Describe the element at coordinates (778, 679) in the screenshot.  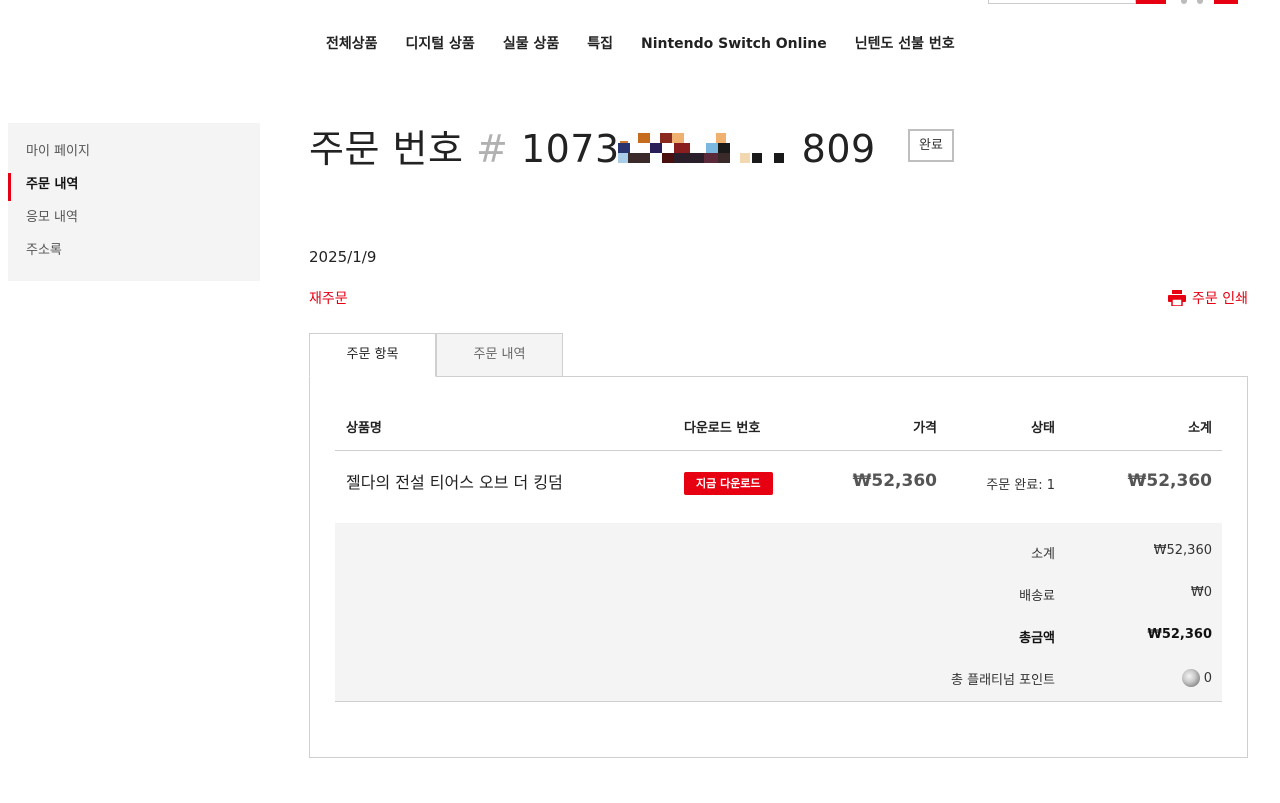
I see `summary-points-row: 총 플래티넘 포인트 0` at that location.